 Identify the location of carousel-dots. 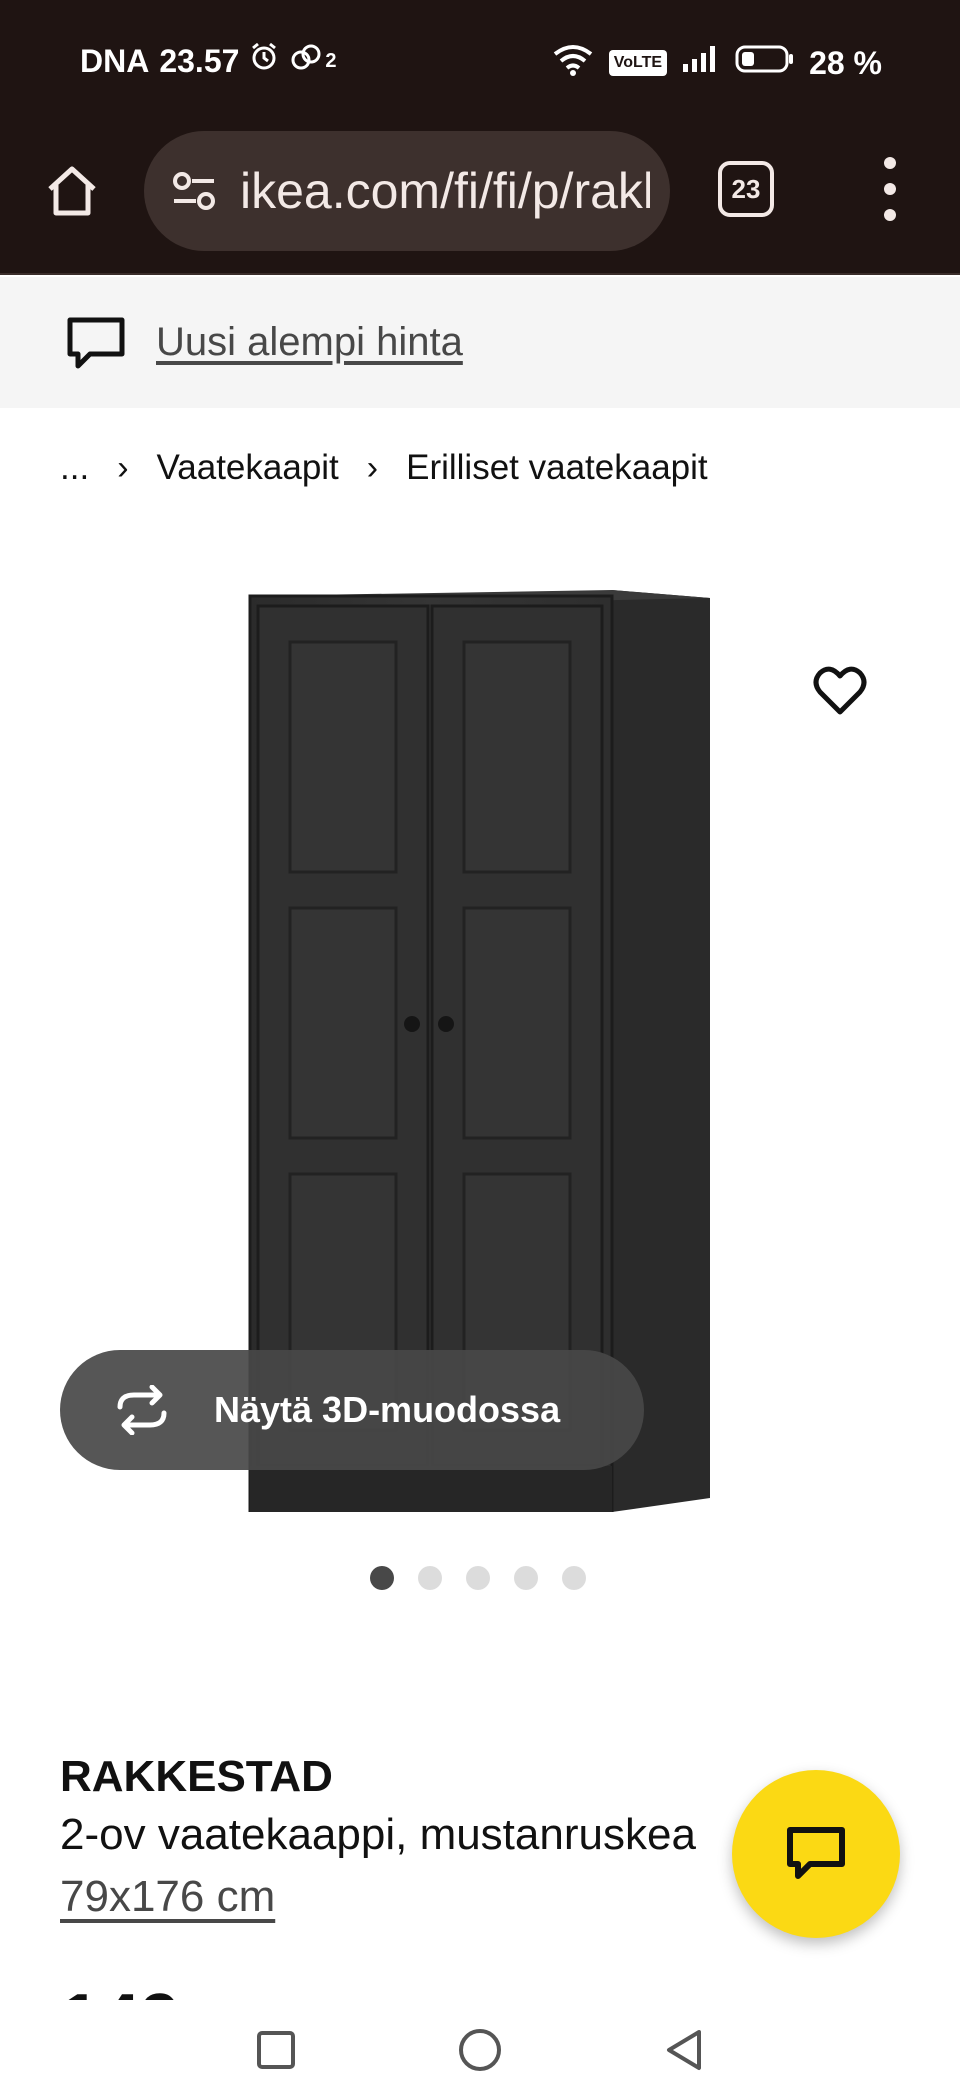
(478, 1578).